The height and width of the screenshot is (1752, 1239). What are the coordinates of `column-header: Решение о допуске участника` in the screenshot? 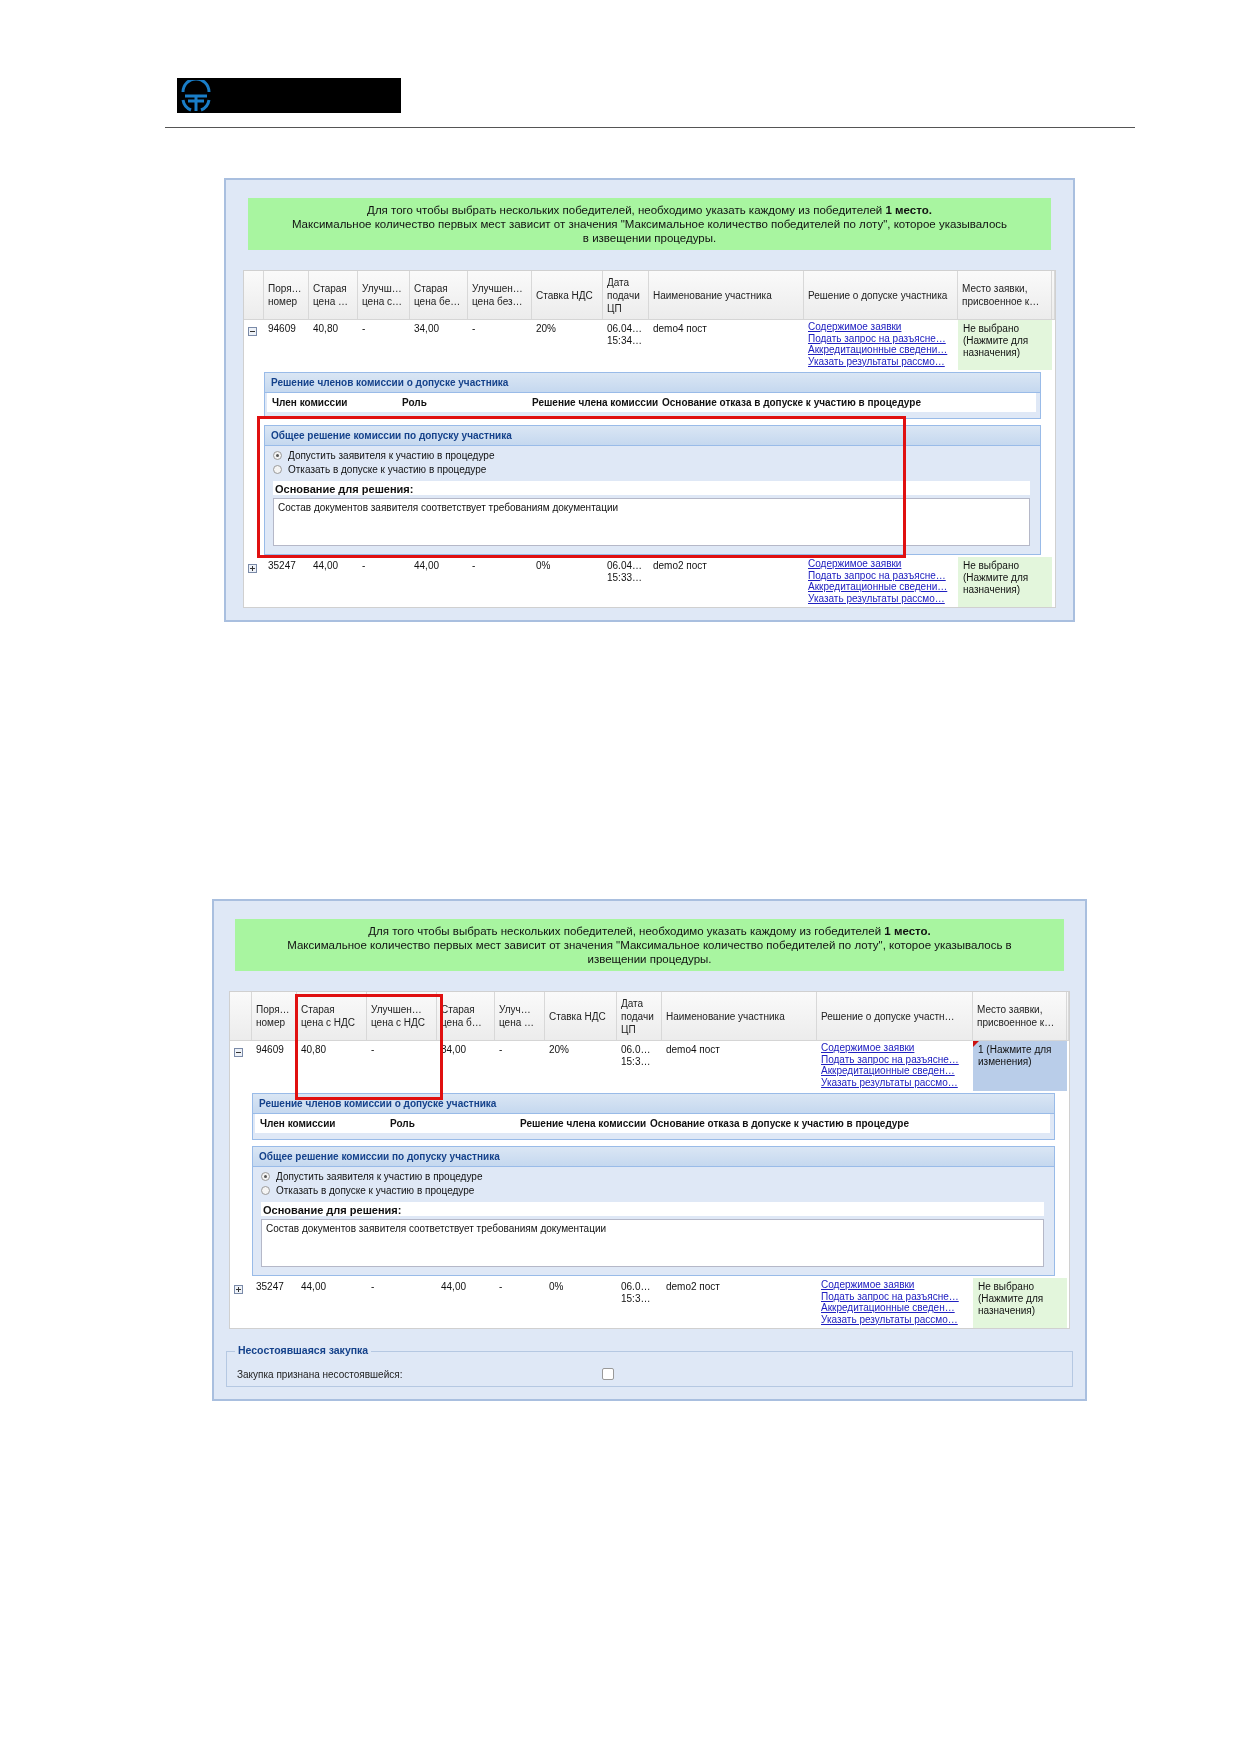 It's located at (881, 295).